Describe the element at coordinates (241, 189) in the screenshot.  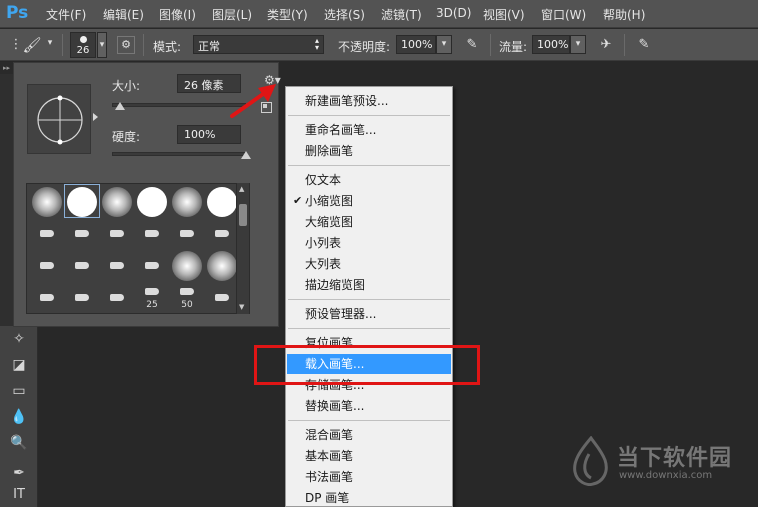
I see `scroll-up-icon: ▲` at that location.